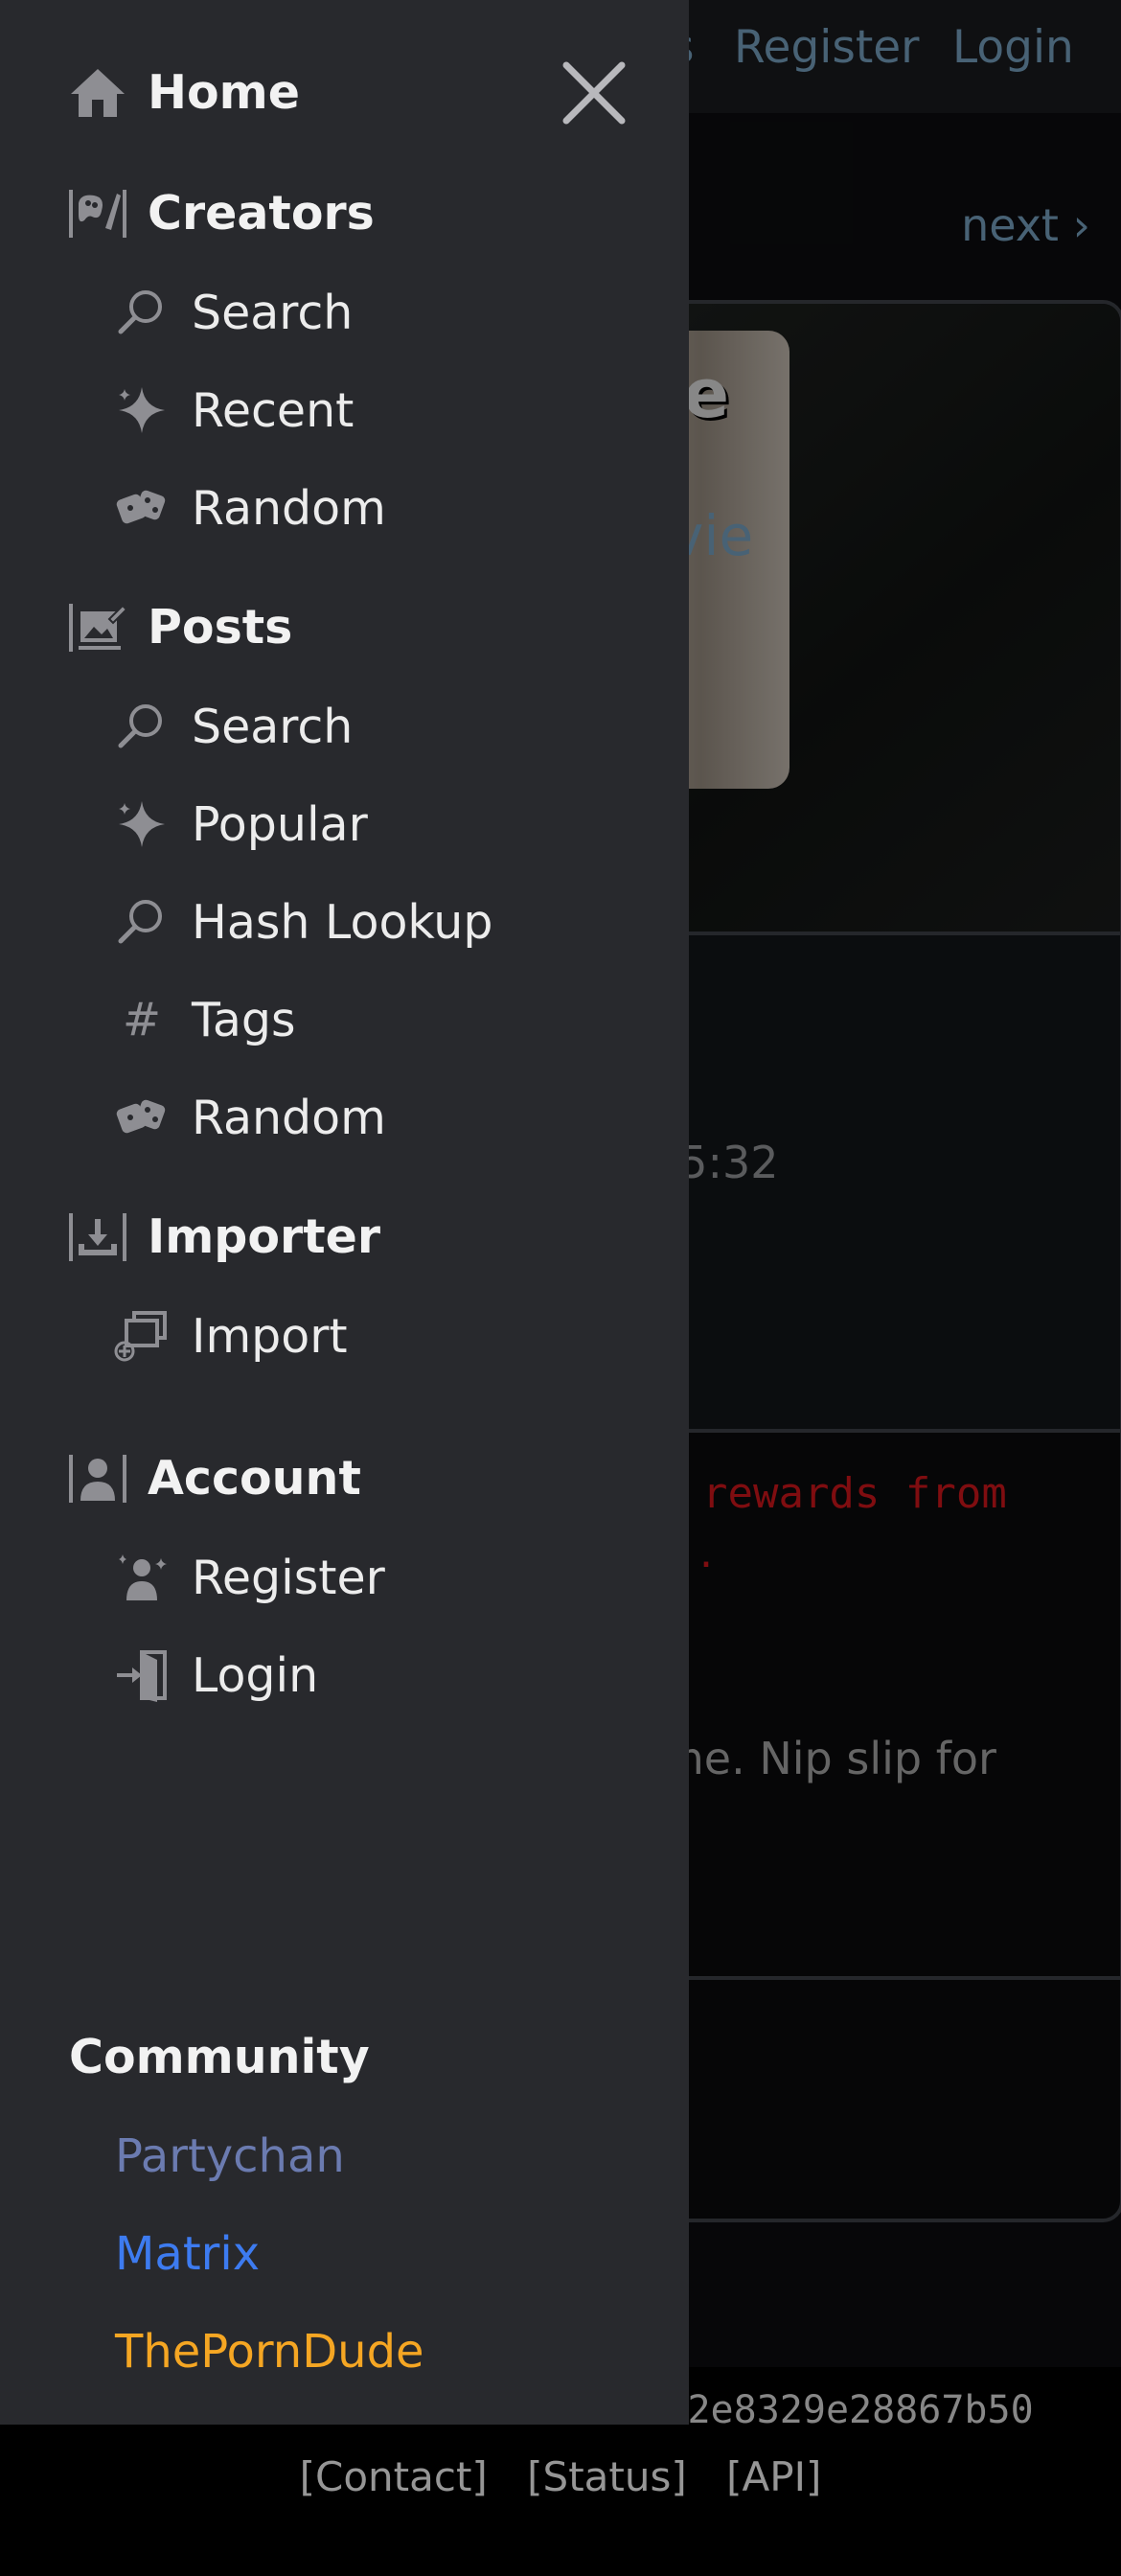  What do you see at coordinates (273, 312) in the screenshot?
I see `nav-creators-search-label: Search` at bounding box center [273, 312].